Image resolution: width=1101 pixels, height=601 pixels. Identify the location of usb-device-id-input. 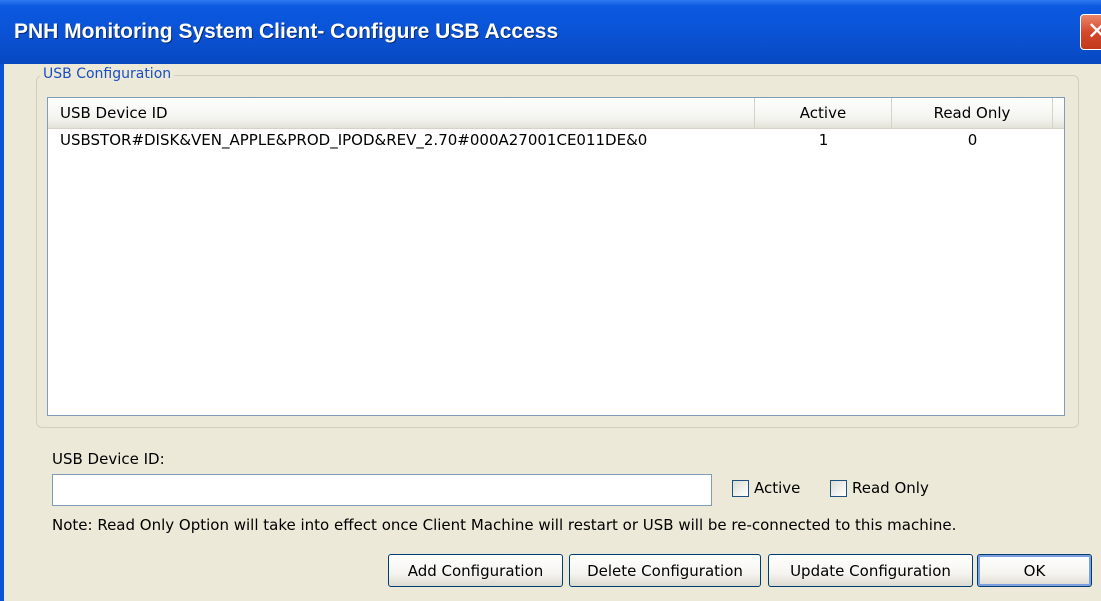
(382, 490).